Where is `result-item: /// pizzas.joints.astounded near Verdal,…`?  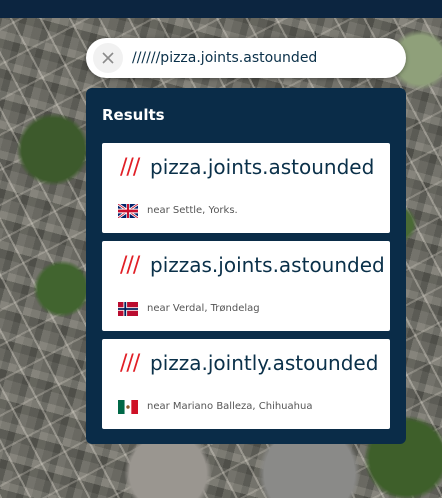 result-item: /// pizzas.joints.astounded near Verdal,… is located at coordinates (246, 286).